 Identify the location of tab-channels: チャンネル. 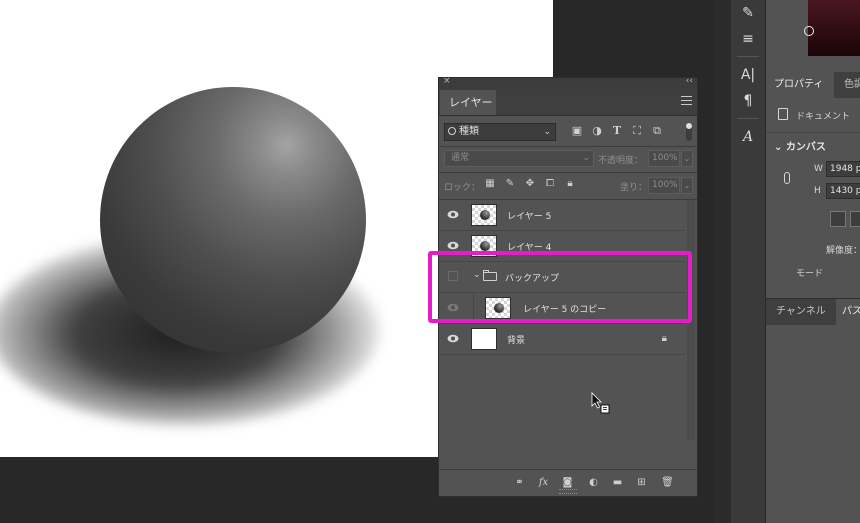
(801, 312).